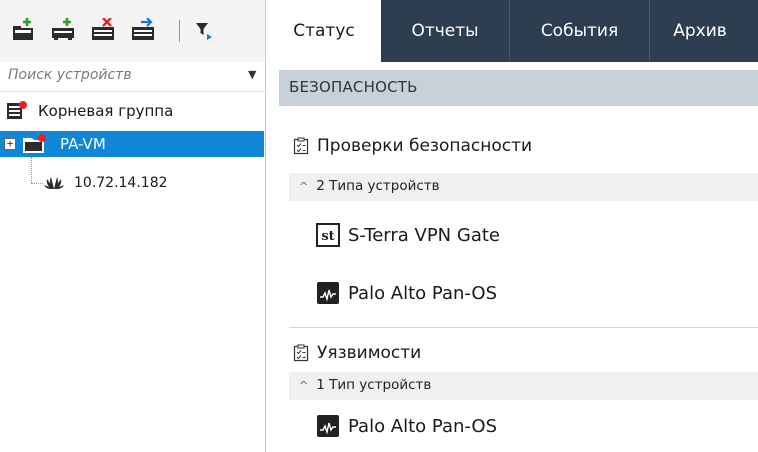 This screenshot has height=452, width=758. Describe the element at coordinates (369, 353) in the screenshot. I see `check-title-text: Уязвимости` at that location.